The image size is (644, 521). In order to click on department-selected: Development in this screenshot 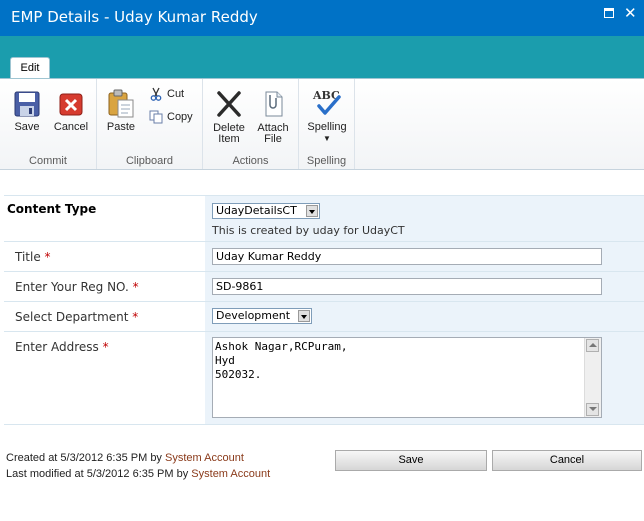, I will do `click(253, 315)`.